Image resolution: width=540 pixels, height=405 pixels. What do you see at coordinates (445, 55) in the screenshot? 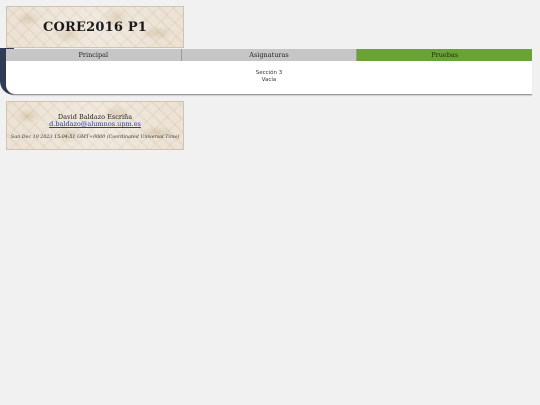
I see `nav-tab-pruebas: Pruebas` at bounding box center [445, 55].